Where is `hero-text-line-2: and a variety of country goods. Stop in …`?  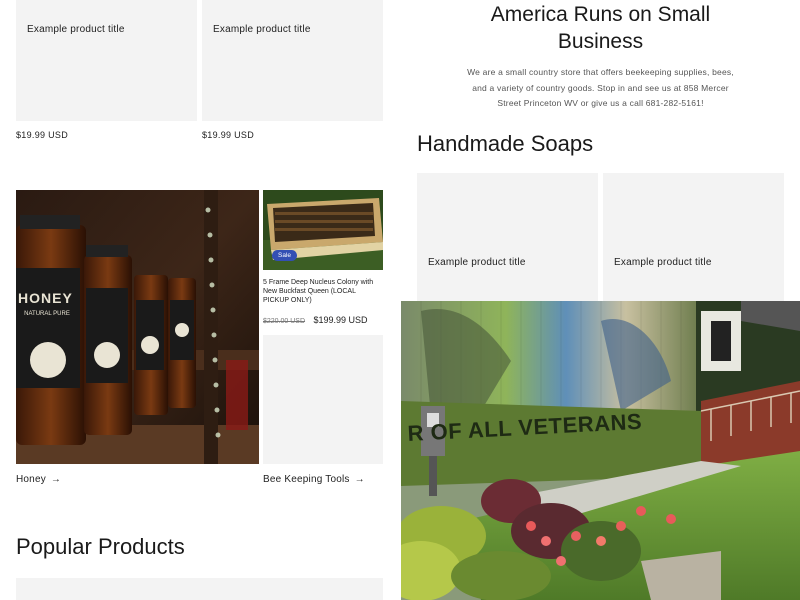
hero-text-line-2: and a variety of country goods. Stop in … is located at coordinates (600, 87).